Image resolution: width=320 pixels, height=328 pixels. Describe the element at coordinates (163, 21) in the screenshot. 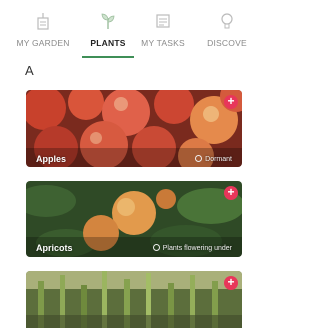

I see `tasks-icon` at that location.